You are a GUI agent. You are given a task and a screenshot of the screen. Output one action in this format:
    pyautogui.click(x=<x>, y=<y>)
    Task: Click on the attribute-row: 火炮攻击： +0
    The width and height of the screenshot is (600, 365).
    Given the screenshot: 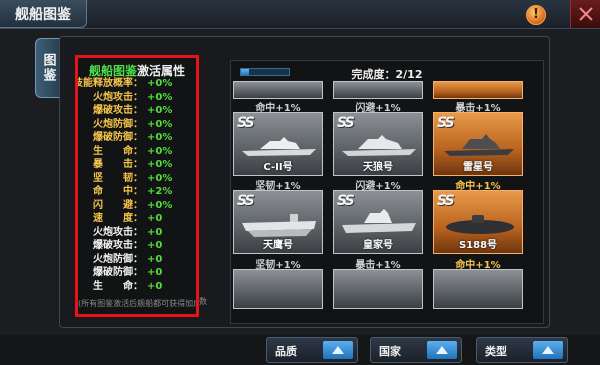 What is the action you would take?
    pyautogui.click(x=137, y=233)
    